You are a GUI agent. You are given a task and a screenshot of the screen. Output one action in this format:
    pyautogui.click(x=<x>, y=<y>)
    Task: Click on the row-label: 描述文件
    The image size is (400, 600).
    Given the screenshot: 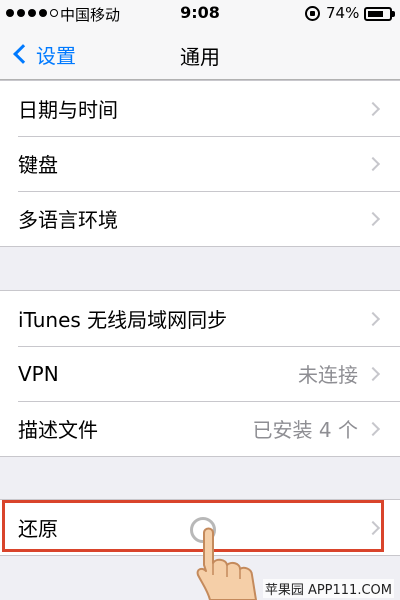 What is the action you would take?
    pyautogui.click(x=58, y=430)
    